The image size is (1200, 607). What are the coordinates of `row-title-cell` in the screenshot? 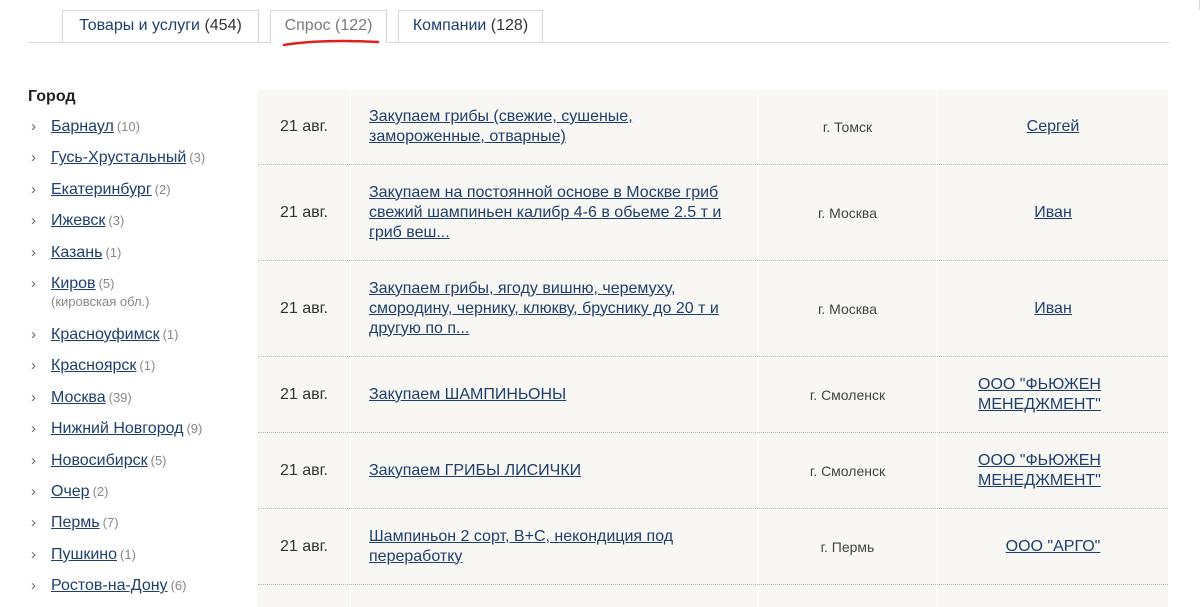 It's located at (554, 596).